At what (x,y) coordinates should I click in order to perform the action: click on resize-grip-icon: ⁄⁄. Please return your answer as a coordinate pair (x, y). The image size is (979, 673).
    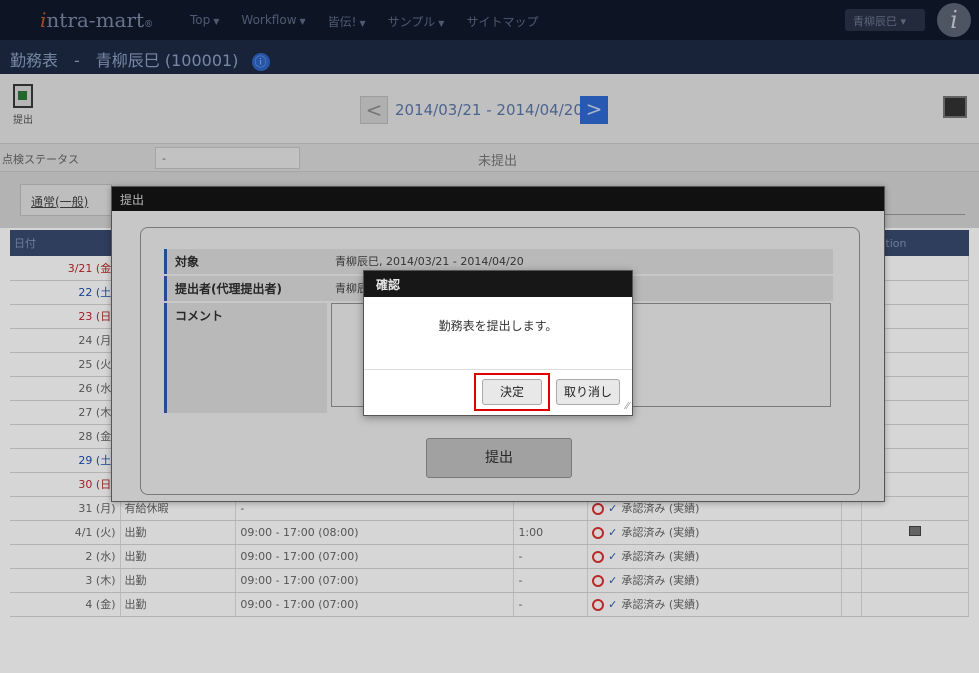
    Looking at the image, I should click on (627, 406).